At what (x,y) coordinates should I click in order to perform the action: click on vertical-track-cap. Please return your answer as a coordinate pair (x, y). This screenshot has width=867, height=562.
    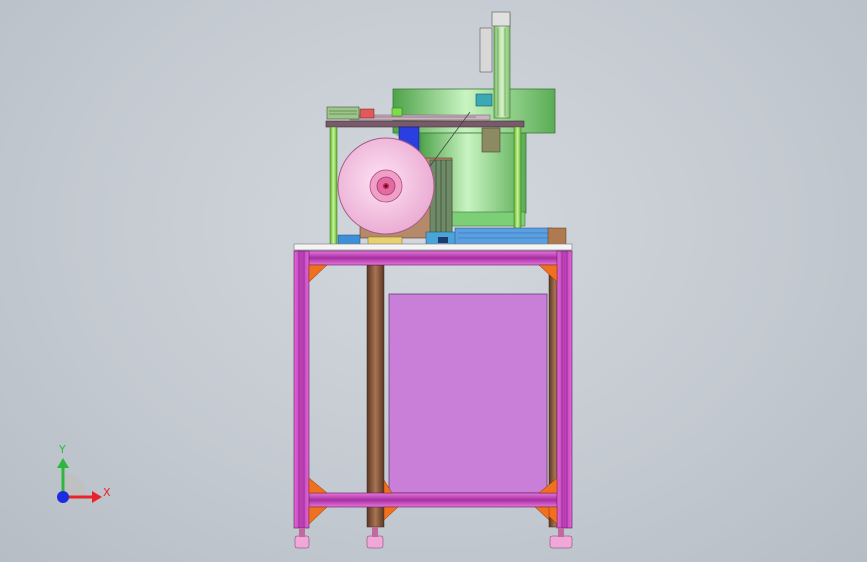
    Looking at the image, I should click on (501, 19).